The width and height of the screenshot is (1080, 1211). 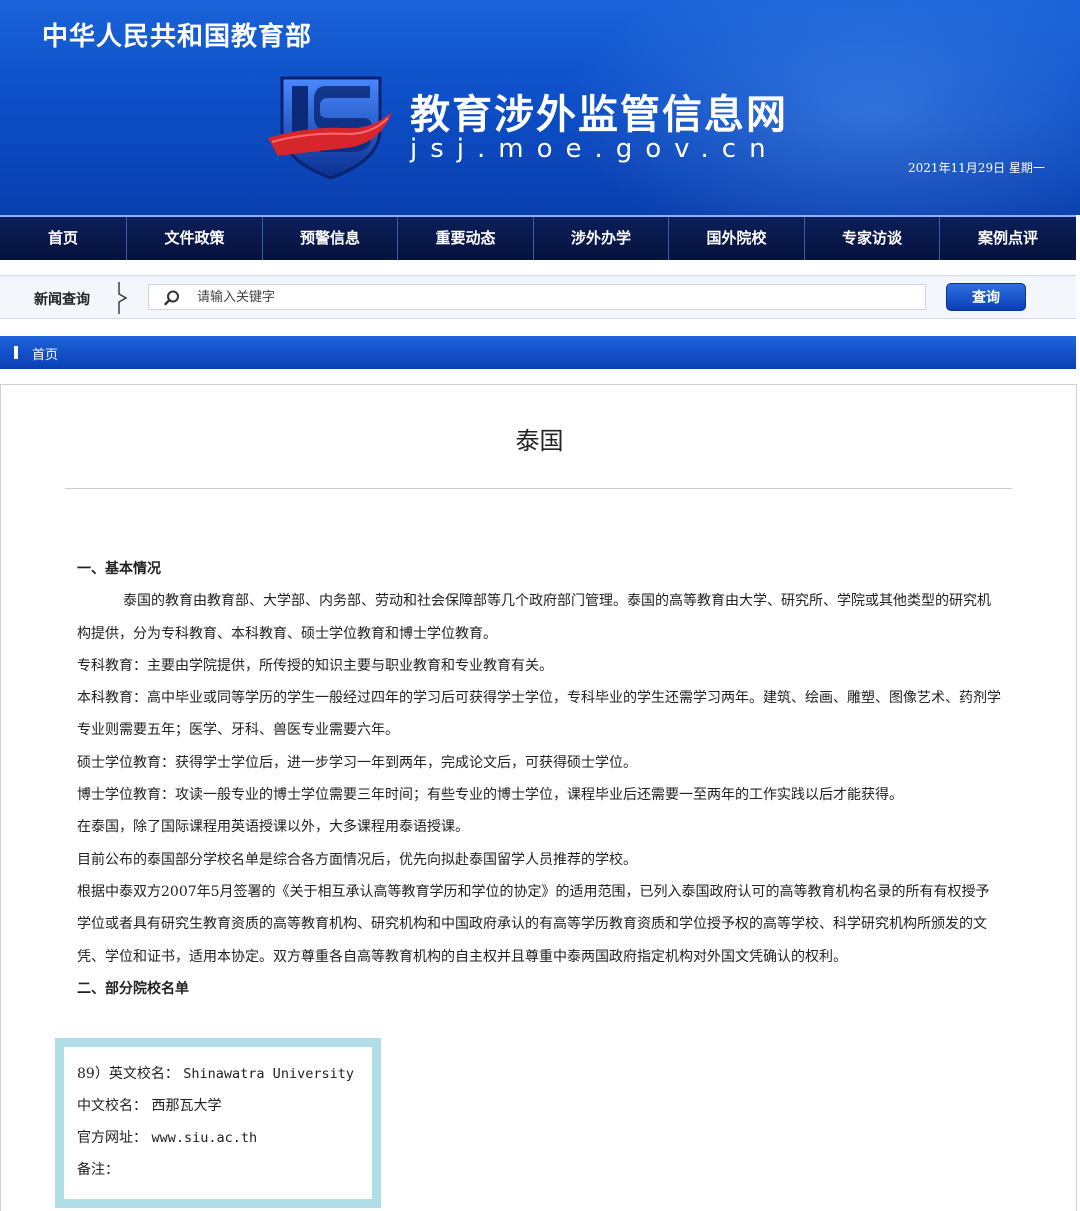 I want to click on news-search-bar: 新闻查询 查询, so click(x=538, y=297).